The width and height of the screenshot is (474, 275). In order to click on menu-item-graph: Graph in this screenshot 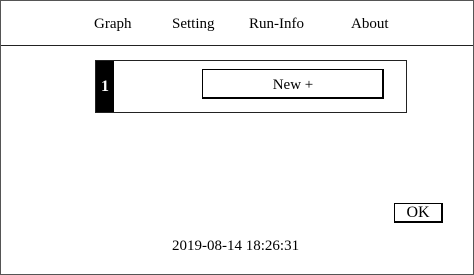, I will do `click(113, 24)`.